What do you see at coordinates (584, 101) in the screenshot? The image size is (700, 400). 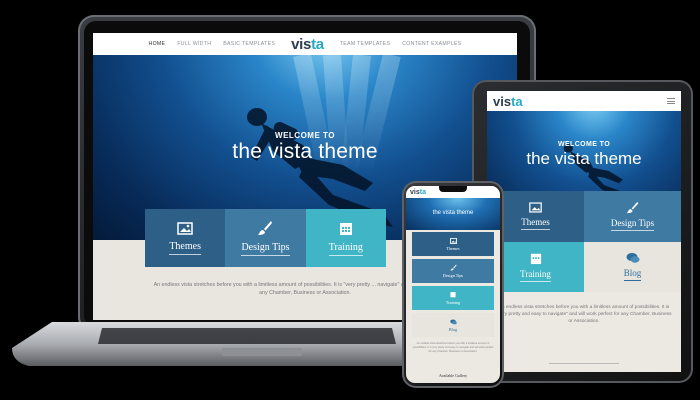 I see `tablet-top-nav: vista` at bounding box center [584, 101].